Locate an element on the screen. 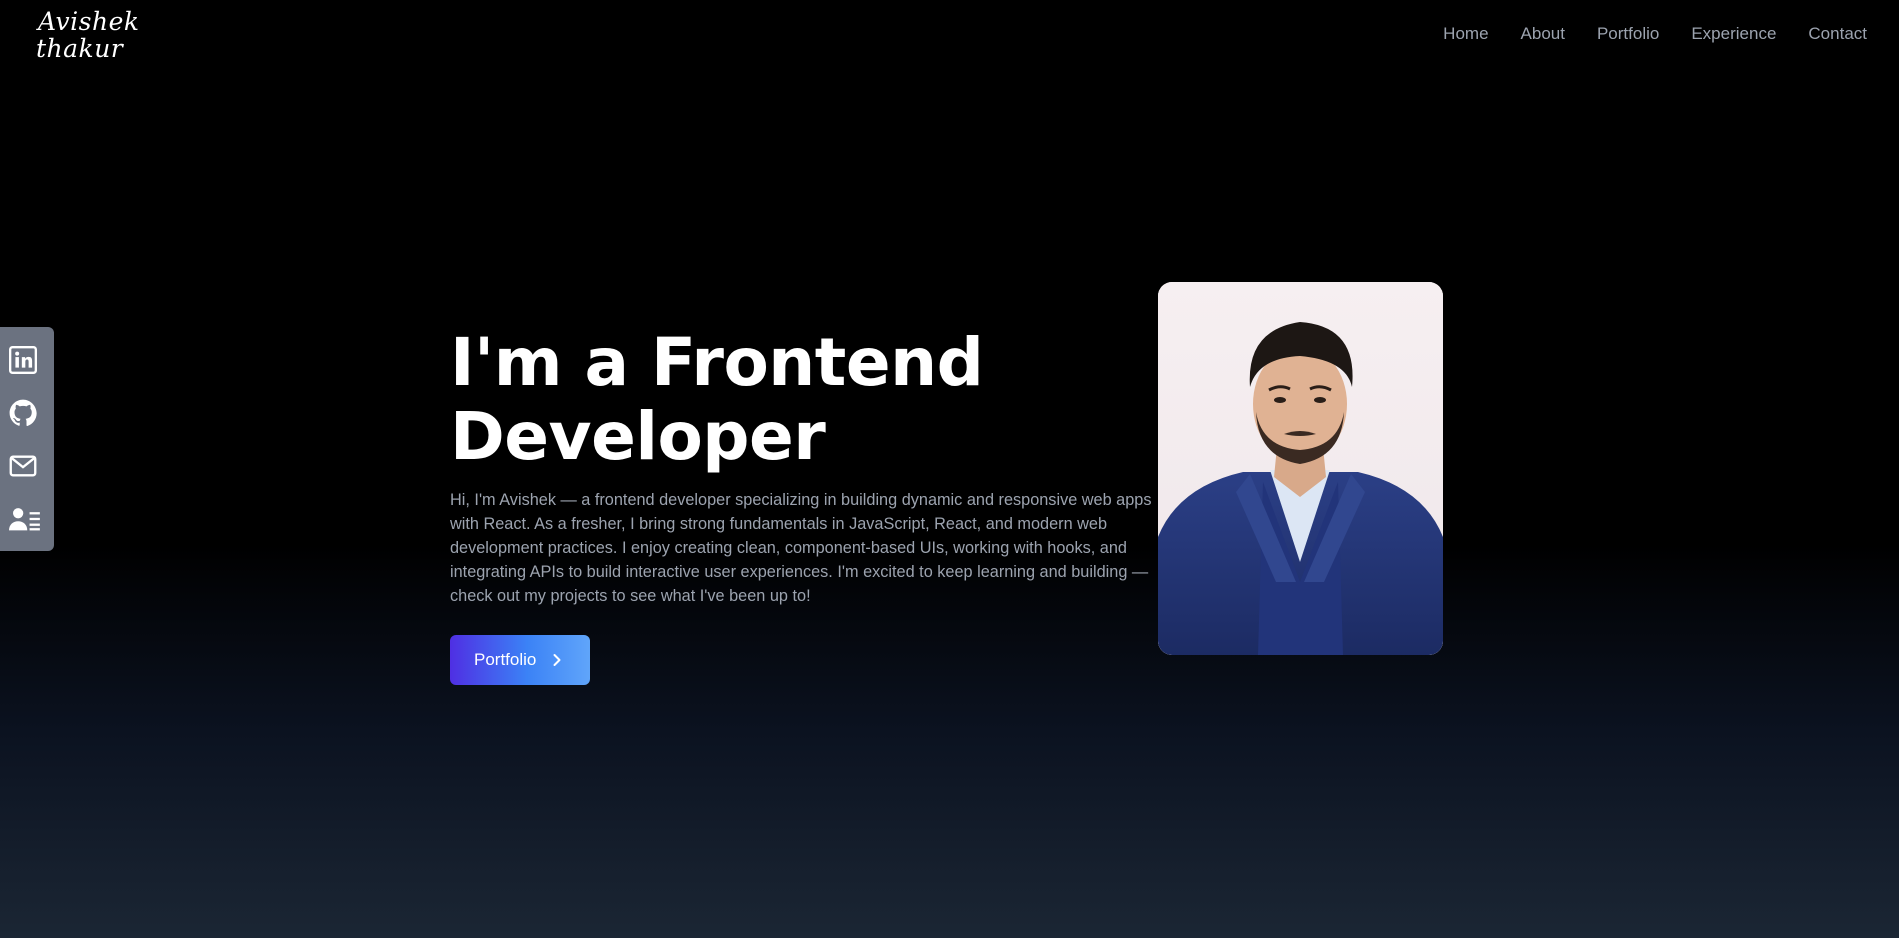 The width and height of the screenshot is (1899, 938). nav-portfolio: Portfolio is located at coordinates (1628, 34).